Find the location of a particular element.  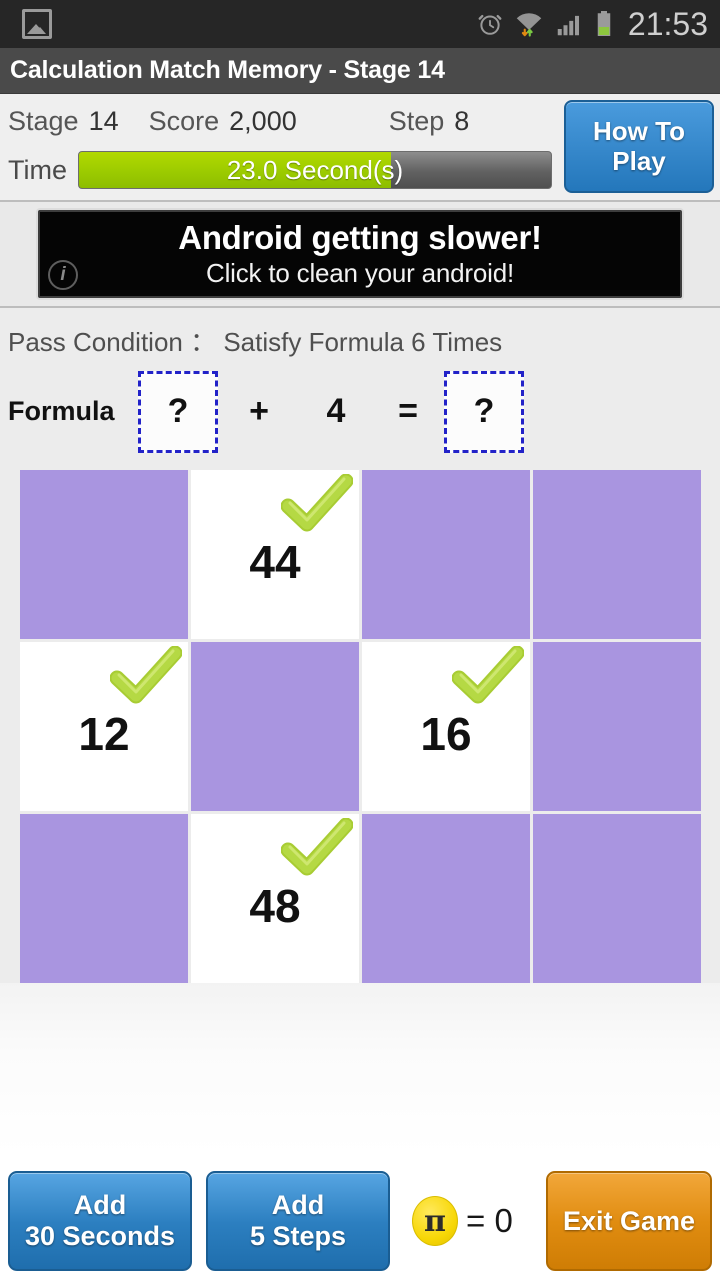

board-filler is located at coordinates (360, 1069).